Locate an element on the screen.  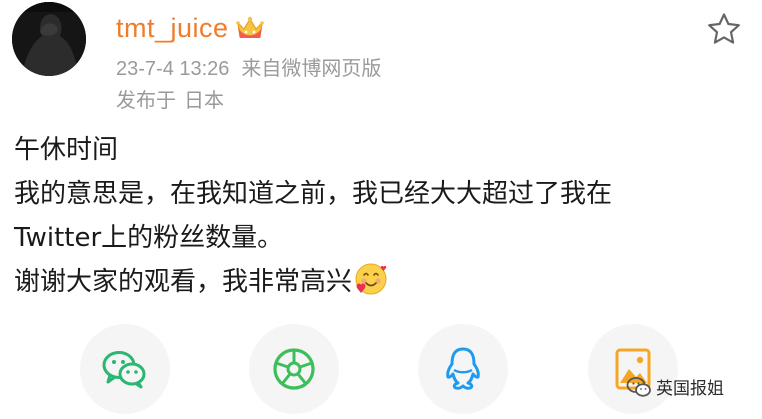
favorite-button is located at coordinates (724, 29).